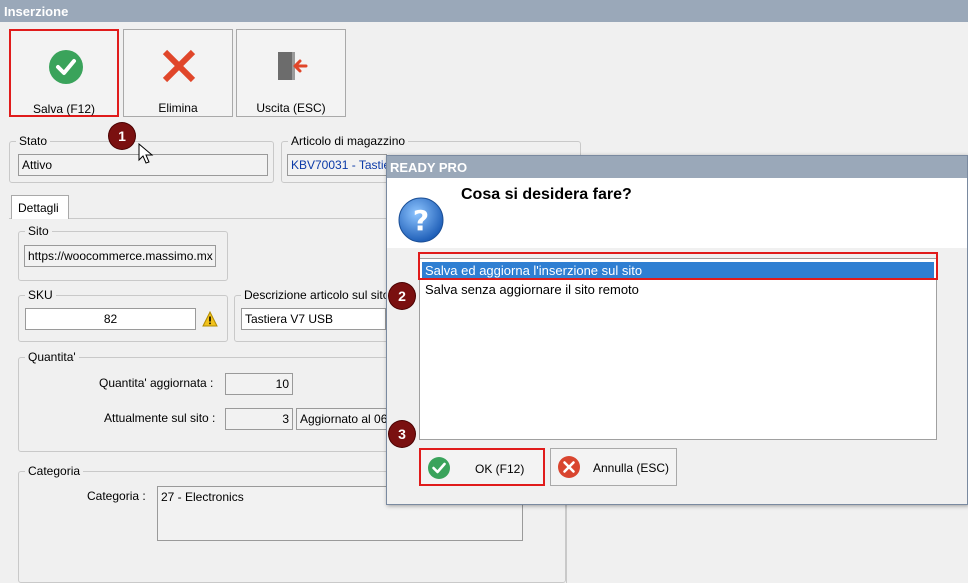 The image size is (968, 583). I want to click on delete-button-label: Elimina, so click(178, 108).